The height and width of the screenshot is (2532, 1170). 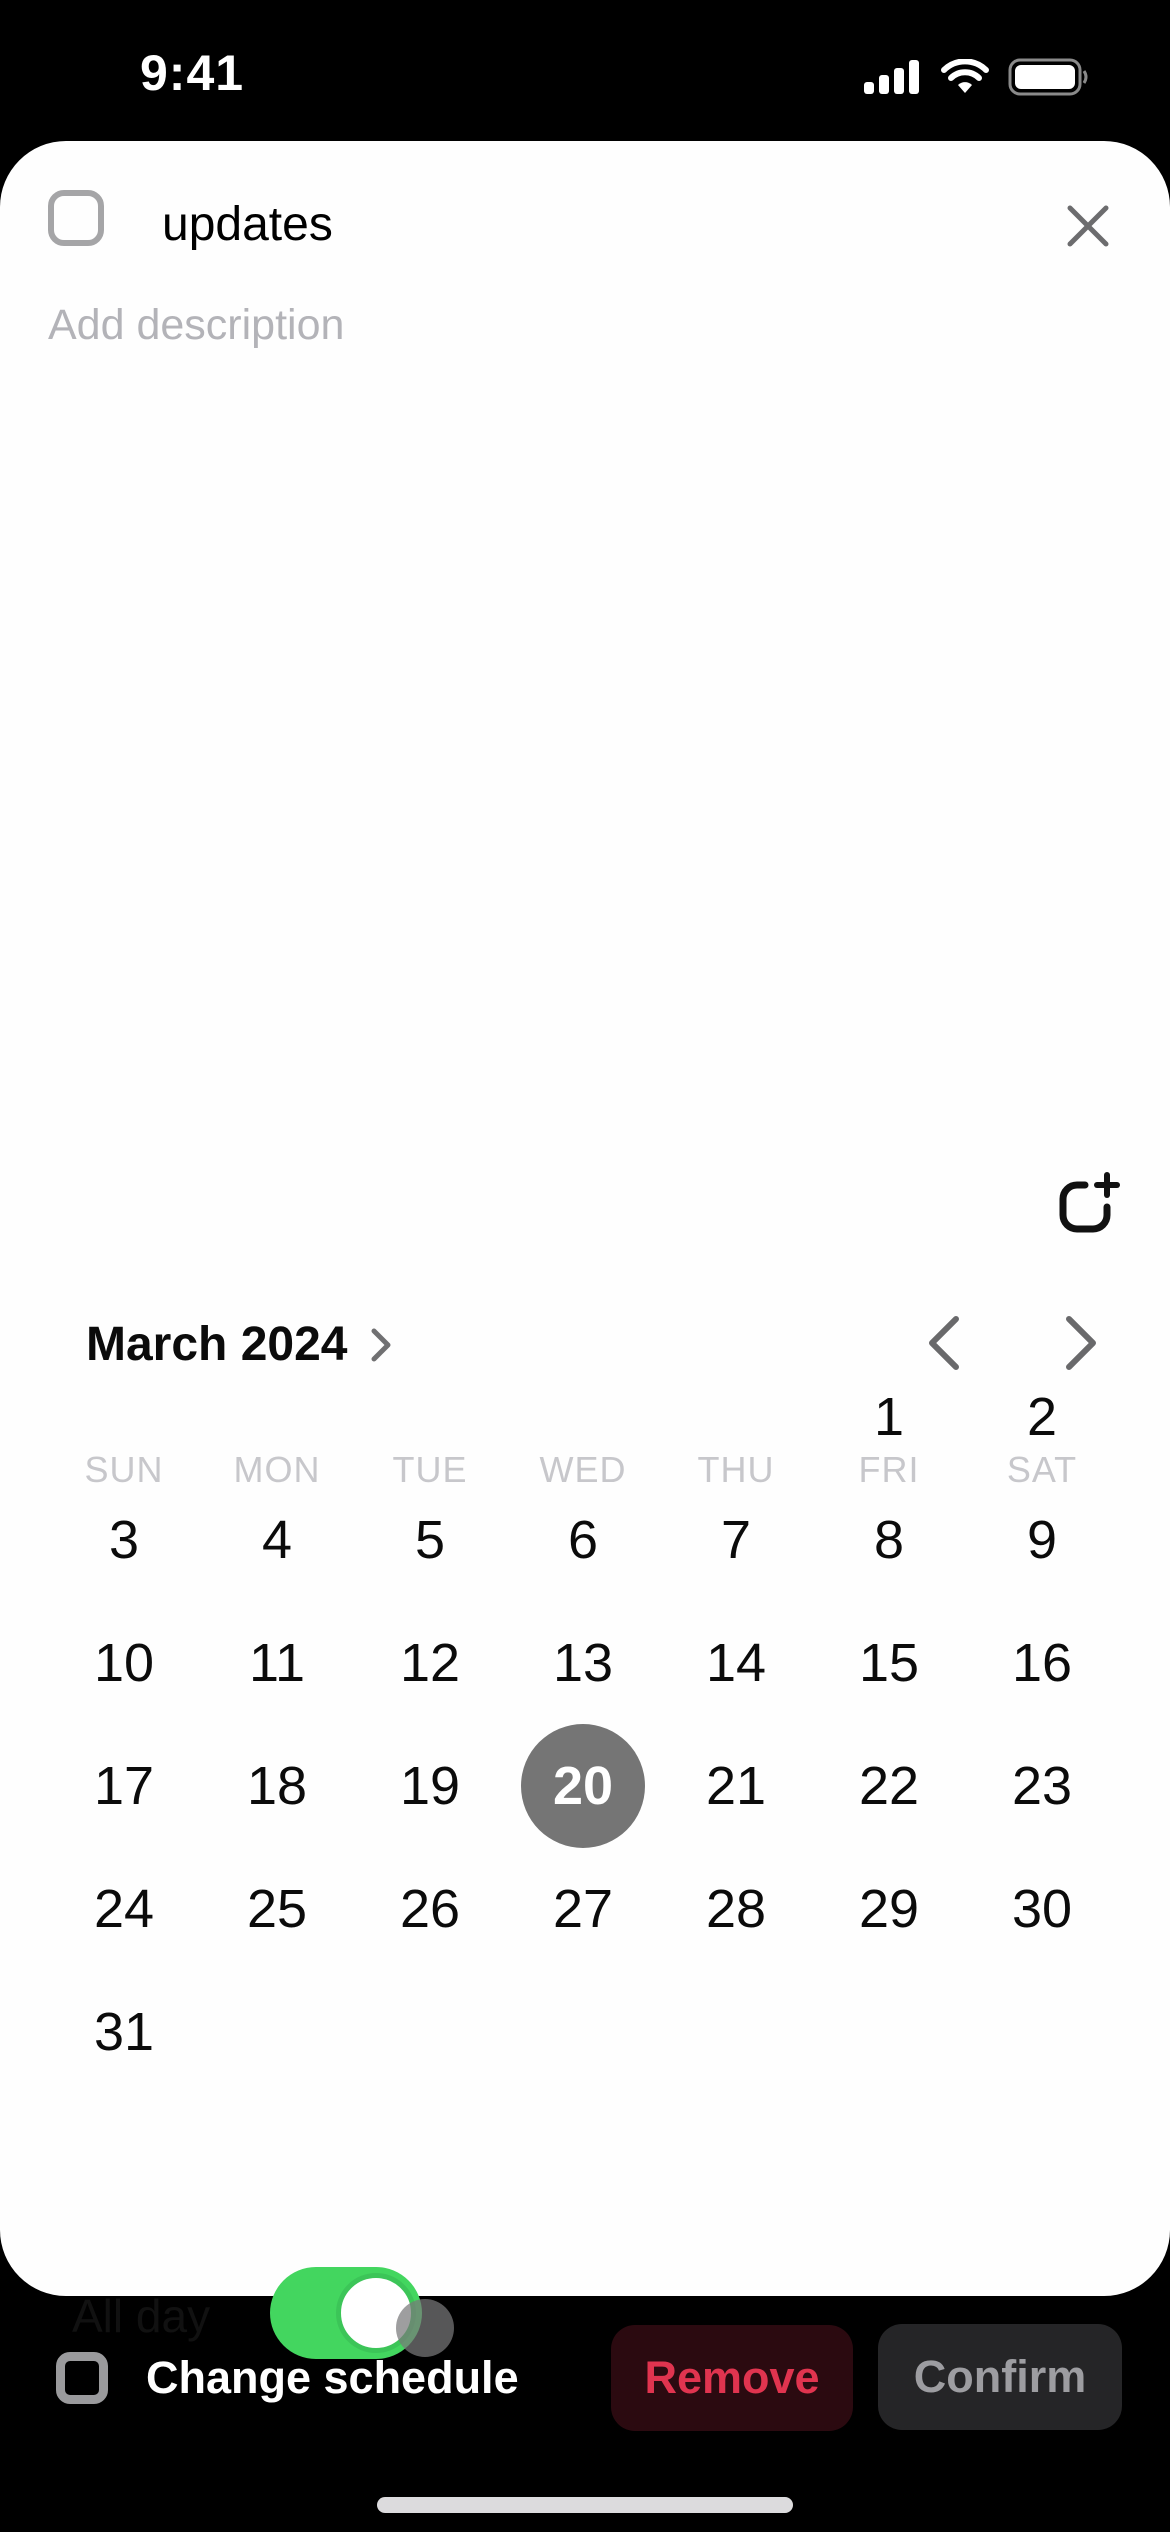 What do you see at coordinates (247, 224) in the screenshot?
I see `task-title: updates` at bounding box center [247, 224].